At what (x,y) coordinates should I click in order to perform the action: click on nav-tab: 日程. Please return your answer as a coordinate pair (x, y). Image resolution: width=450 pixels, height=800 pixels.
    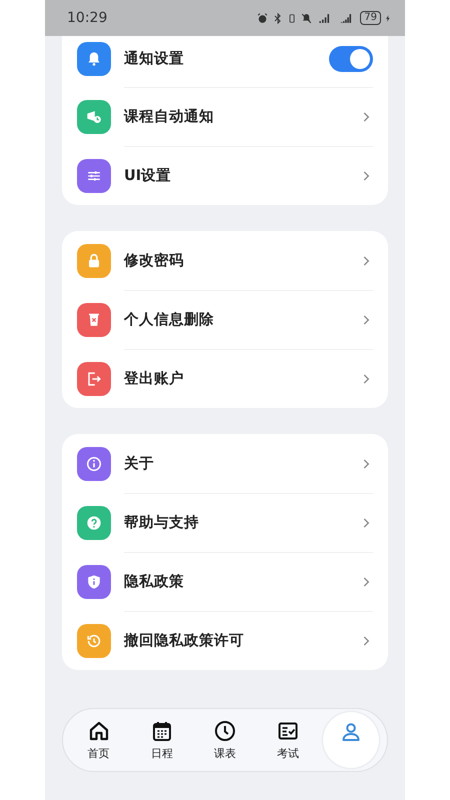
    Looking at the image, I should click on (162, 740).